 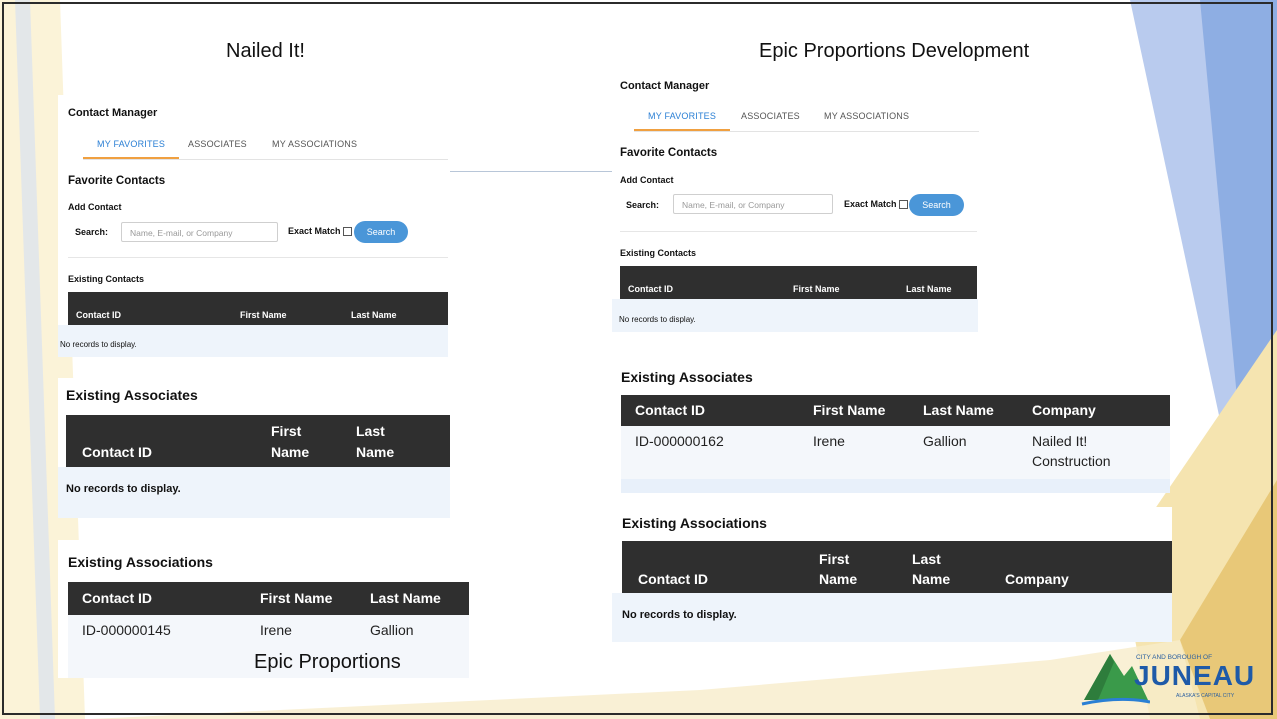 What do you see at coordinates (679, 441) in the screenshot?
I see `cell-contact-id: ID-000000162` at bounding box center [679, 441].